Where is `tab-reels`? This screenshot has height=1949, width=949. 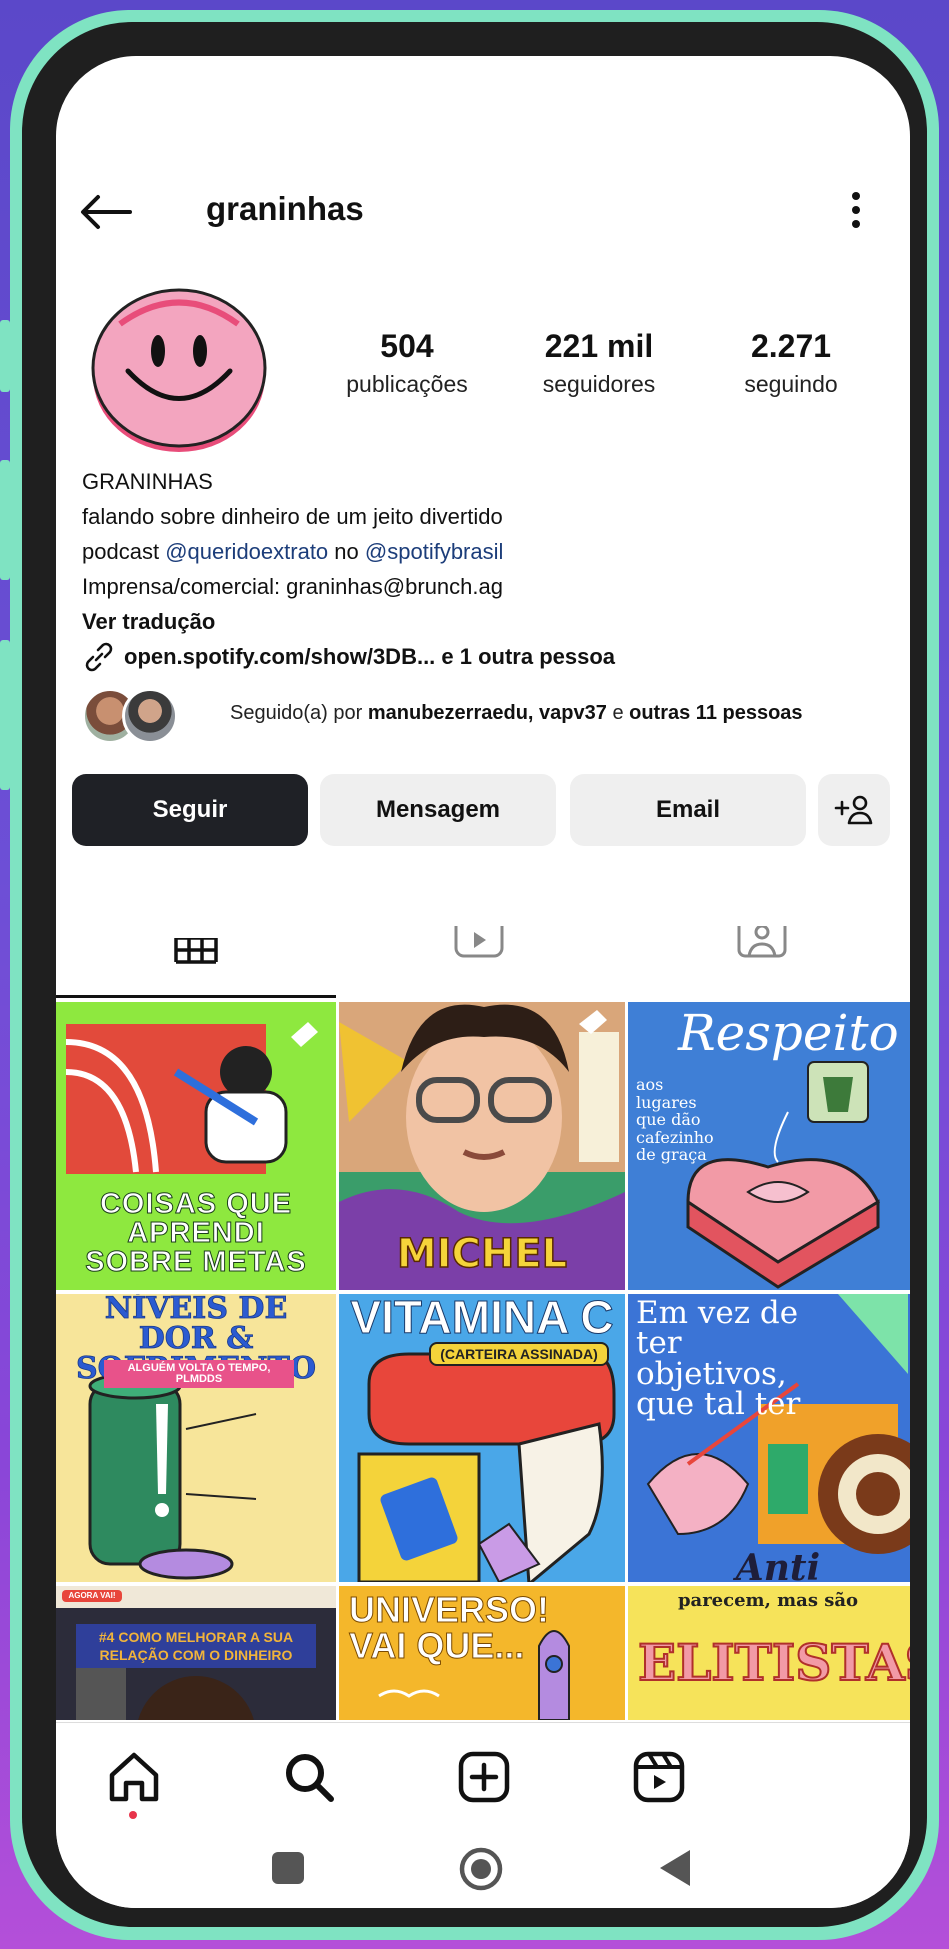
tab-reels is located at coordinates (479, 962).